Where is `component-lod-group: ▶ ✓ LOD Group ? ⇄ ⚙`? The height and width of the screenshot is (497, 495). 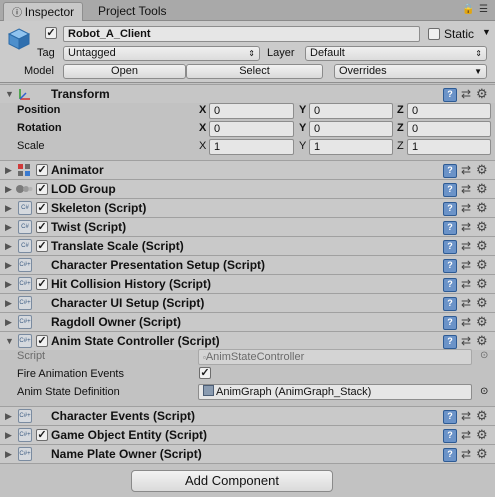 component-lod-group: ▶ ✓ LOD Group ? ⇄ ⚙ is located at coordinates (247, 188).